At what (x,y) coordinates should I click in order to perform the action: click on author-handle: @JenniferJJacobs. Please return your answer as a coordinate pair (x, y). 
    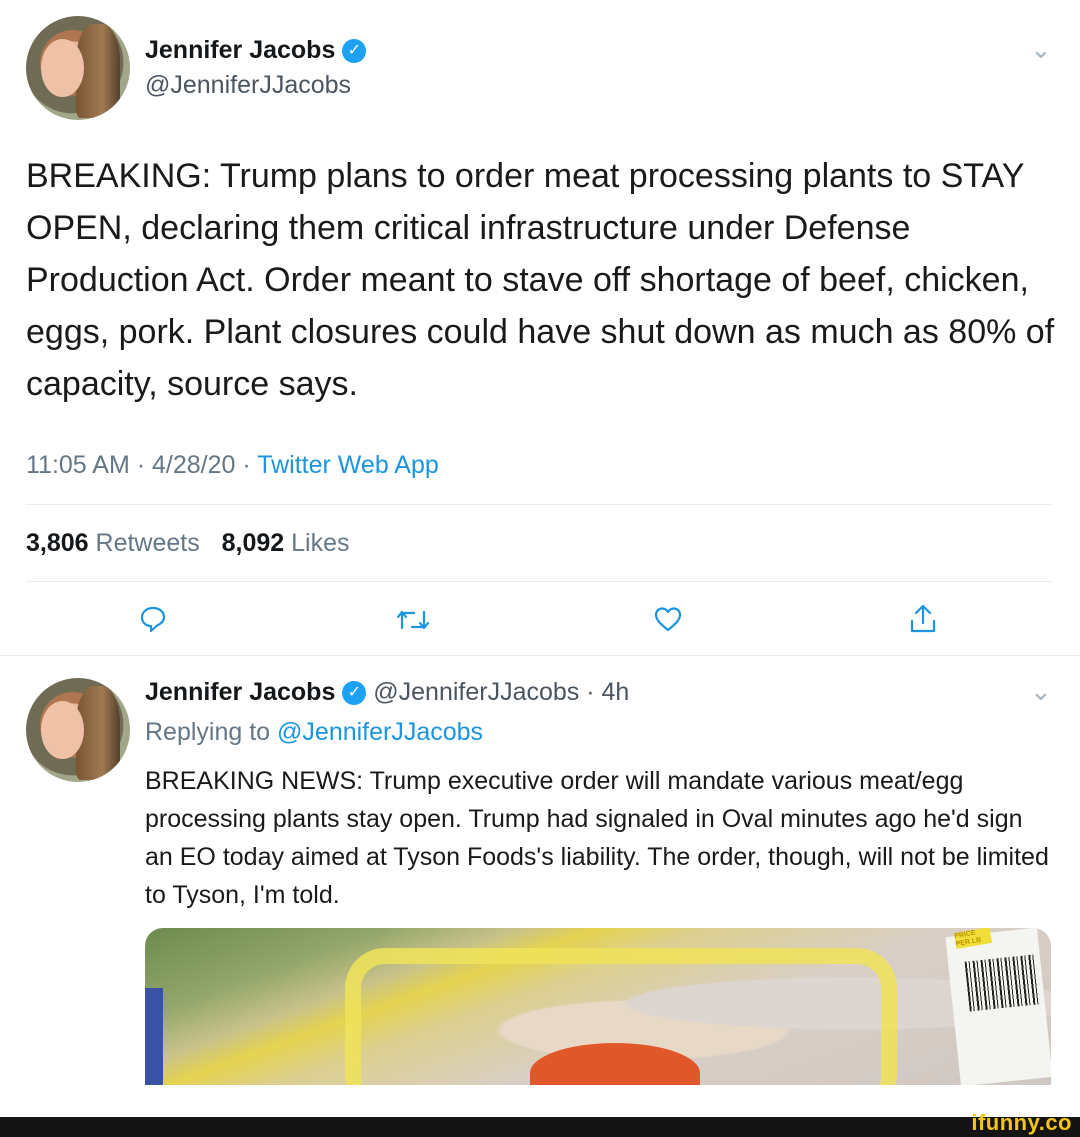
    Looking at the image, I should click on (248, 85).